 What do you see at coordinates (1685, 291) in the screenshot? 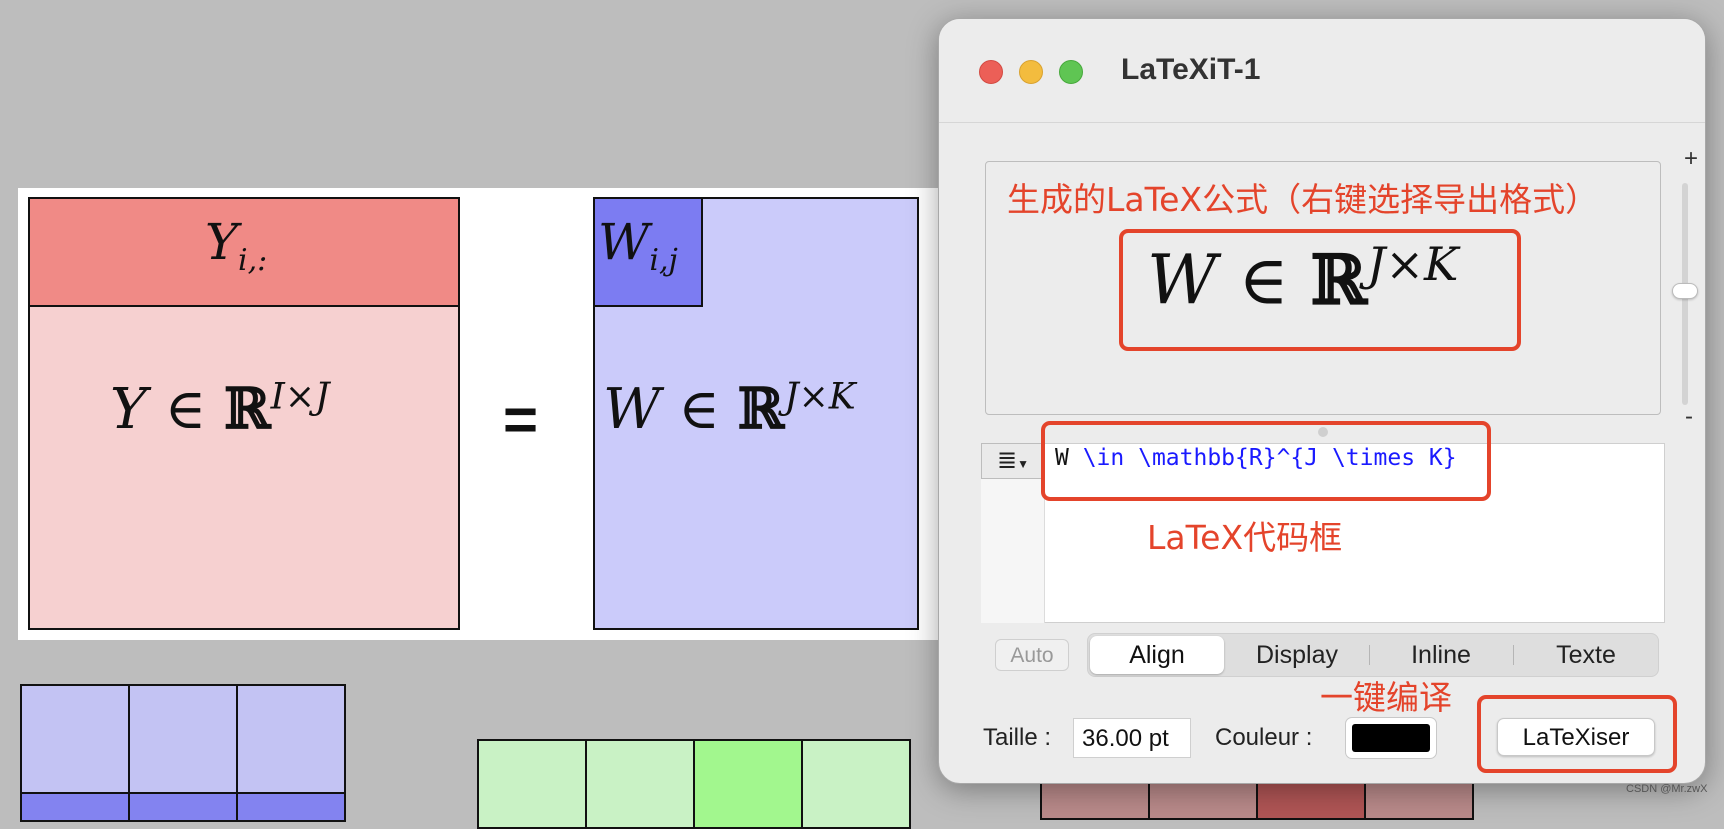
I see `zoom-slider-knob` at bounding box center [1685, 291].